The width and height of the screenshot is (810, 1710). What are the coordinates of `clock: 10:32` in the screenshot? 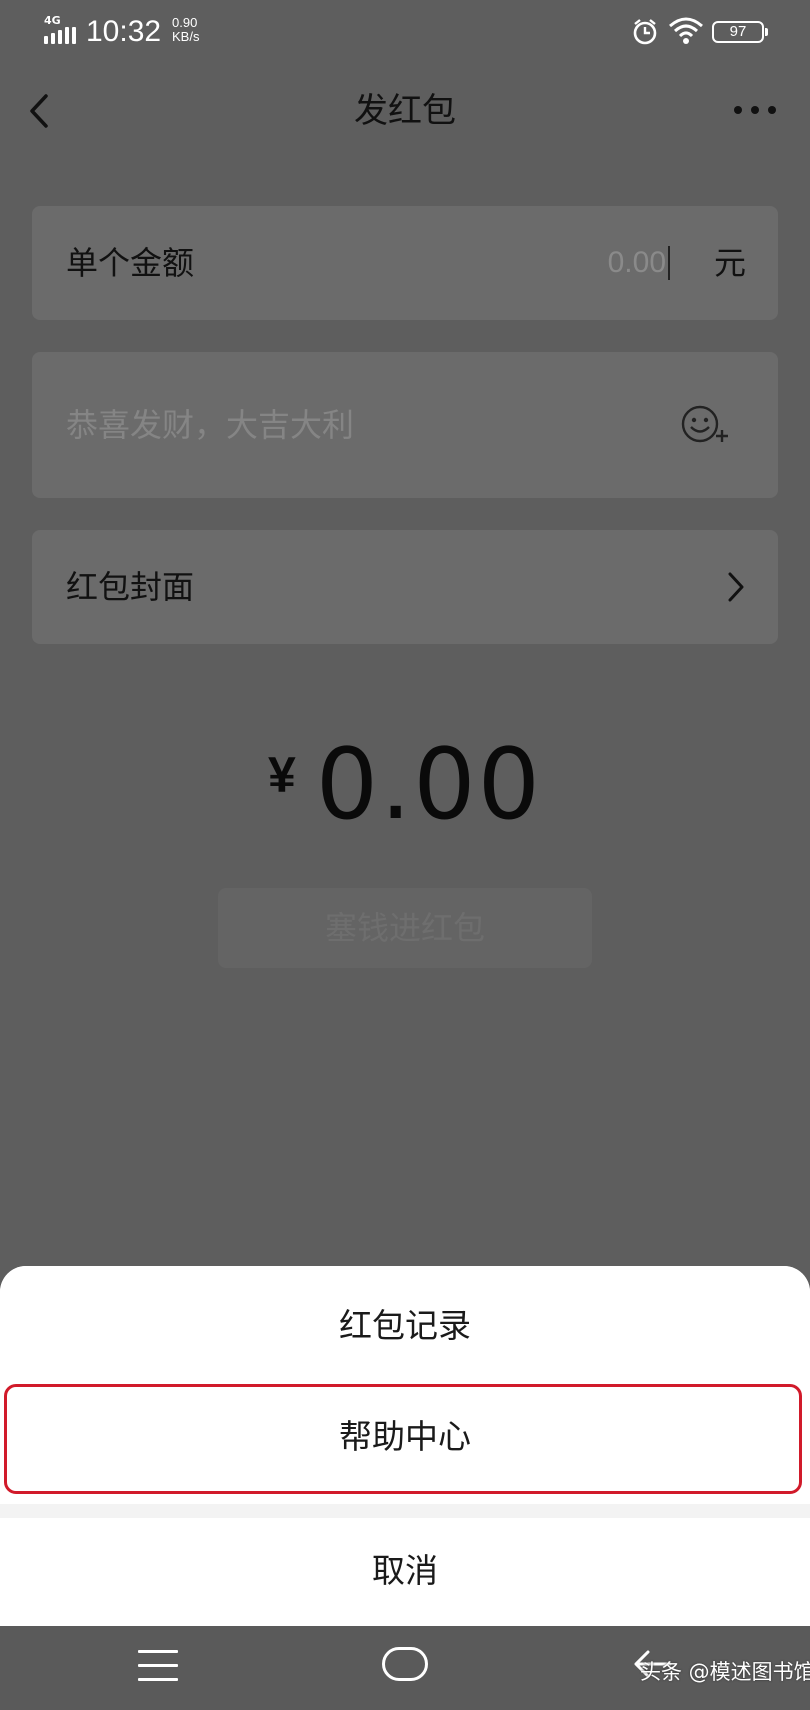 It's located at (124, 31).